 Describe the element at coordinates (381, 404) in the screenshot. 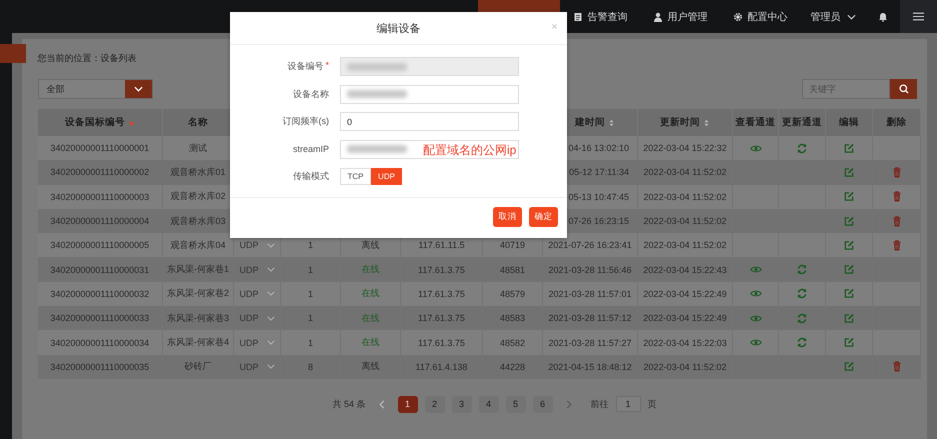

I see `previous-page-icon` at that location.